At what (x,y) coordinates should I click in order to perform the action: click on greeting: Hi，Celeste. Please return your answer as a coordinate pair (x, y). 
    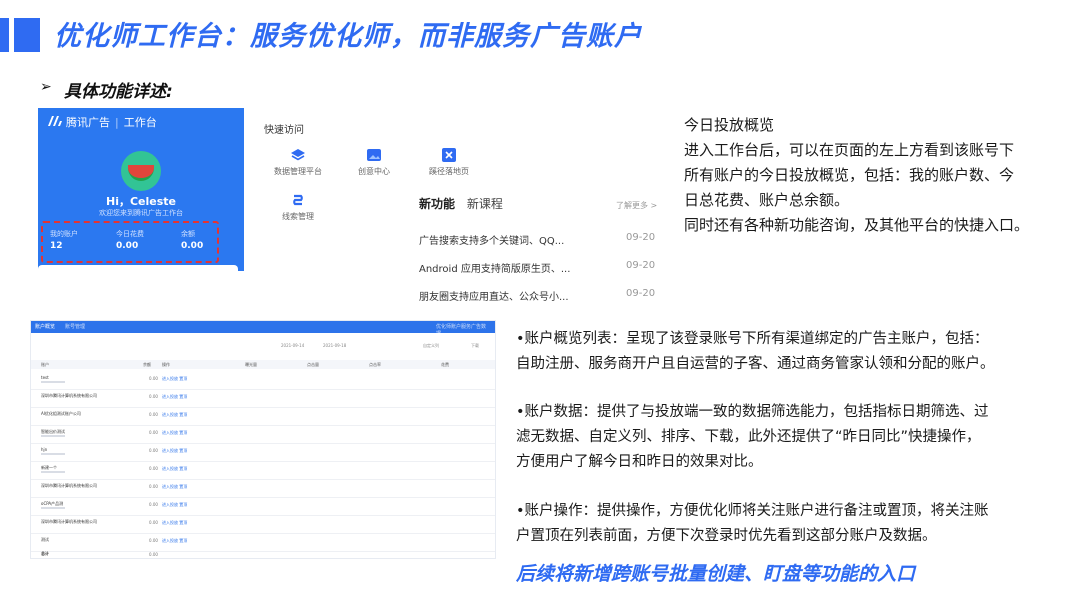
    Looking at the image, I should click on (140, 201).